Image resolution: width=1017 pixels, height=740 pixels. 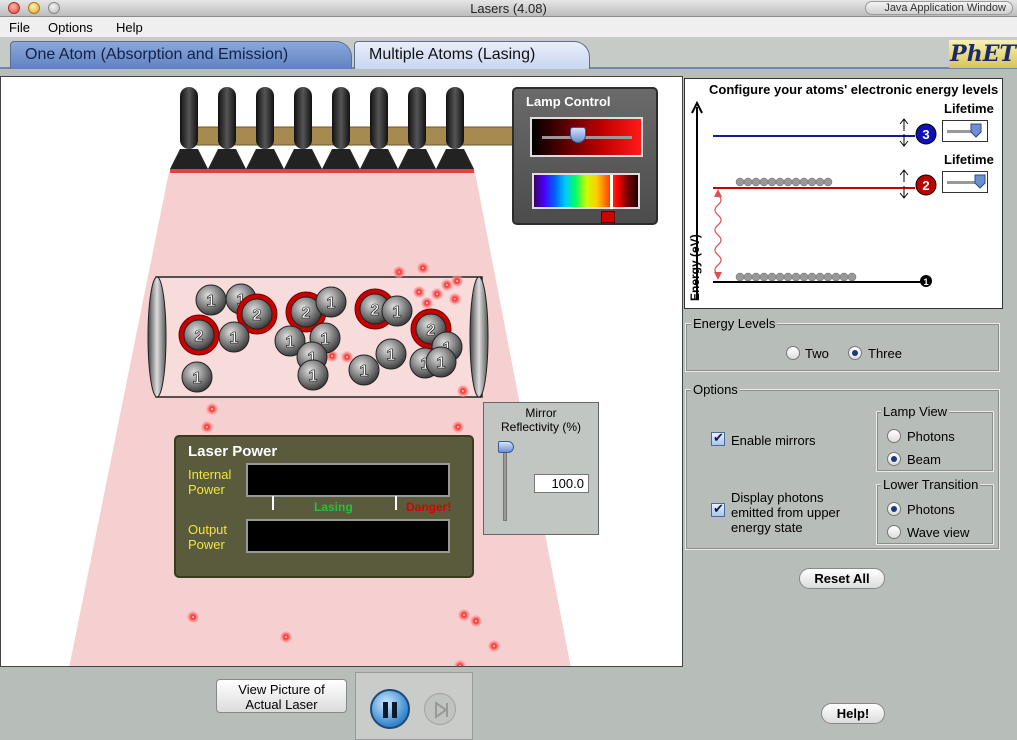 I want to click on wavelength-pointer-handle, so click(x=608, y=217).